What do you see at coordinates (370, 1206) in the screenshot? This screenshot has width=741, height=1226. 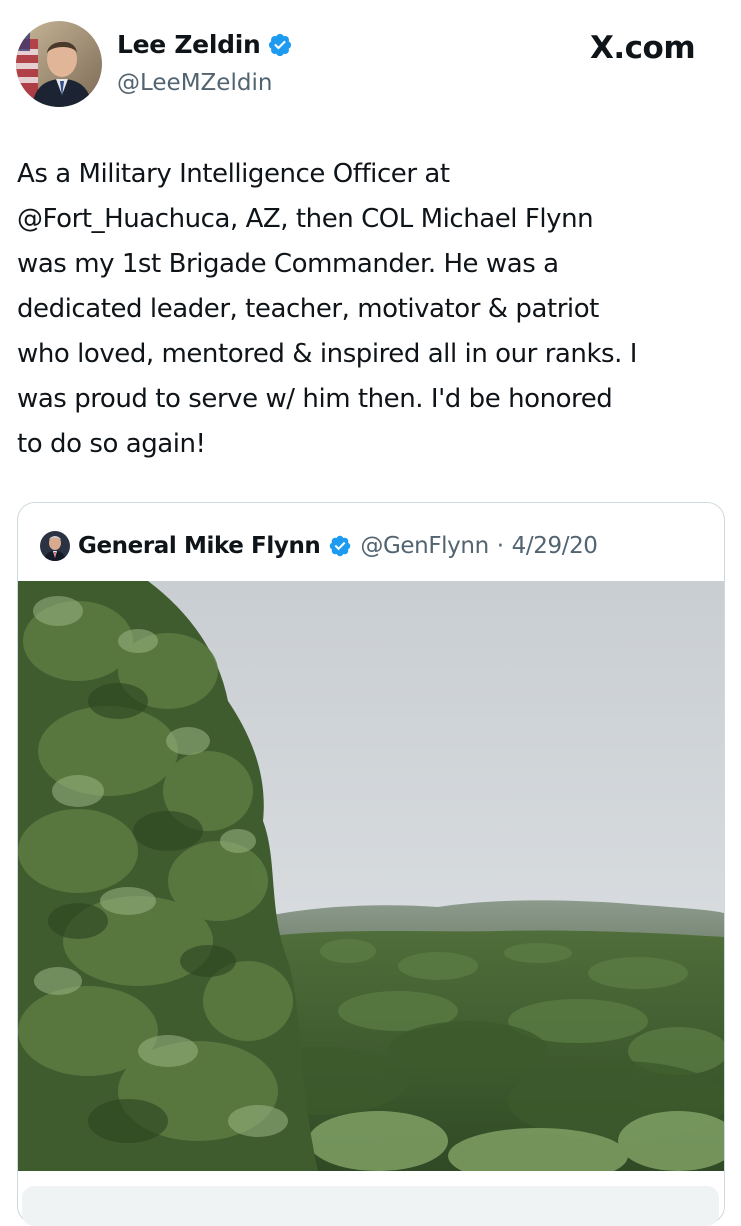 I see `next-post-preview` at bounding box center [370, 1206].